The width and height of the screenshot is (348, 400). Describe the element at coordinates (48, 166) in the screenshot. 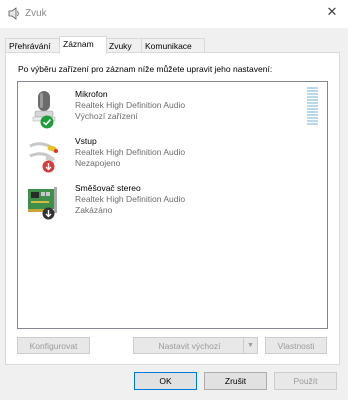

I see `unplugged-badge-icon` at that location.